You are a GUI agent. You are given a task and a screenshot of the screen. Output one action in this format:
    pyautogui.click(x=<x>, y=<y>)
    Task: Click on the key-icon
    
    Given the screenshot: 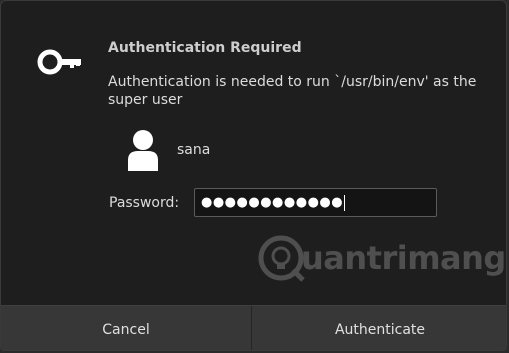 What is the action you would take?
    pyautogui.click(x=59, y=62)
    